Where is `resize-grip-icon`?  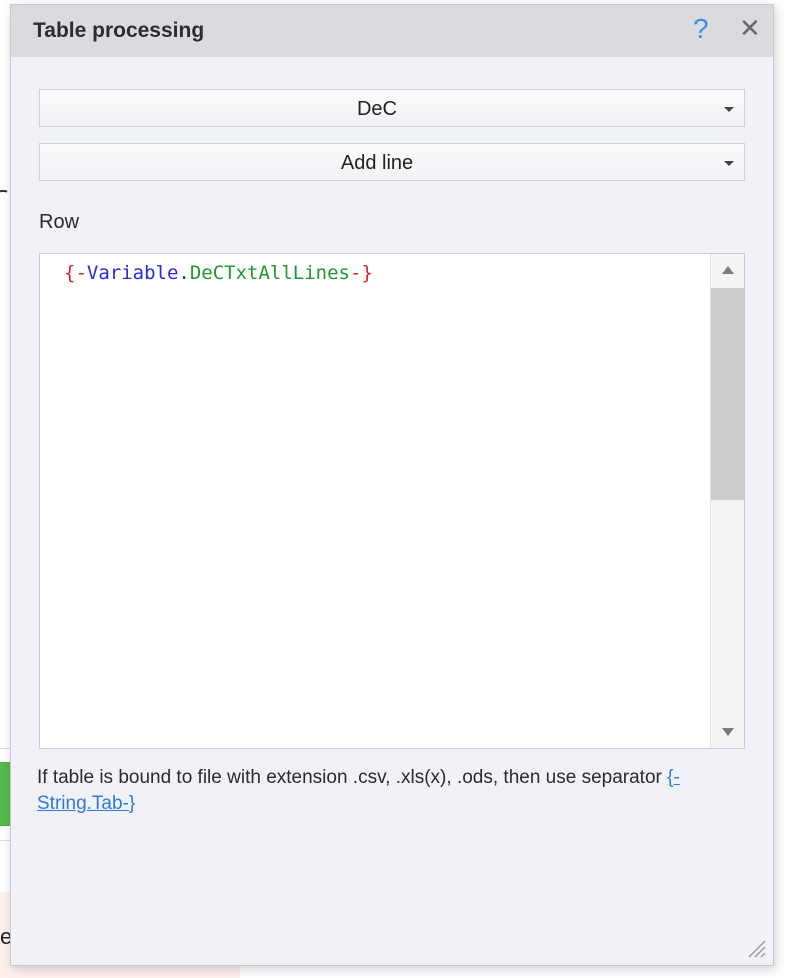 resize-grip-icon is located at coordinates (756, 948).